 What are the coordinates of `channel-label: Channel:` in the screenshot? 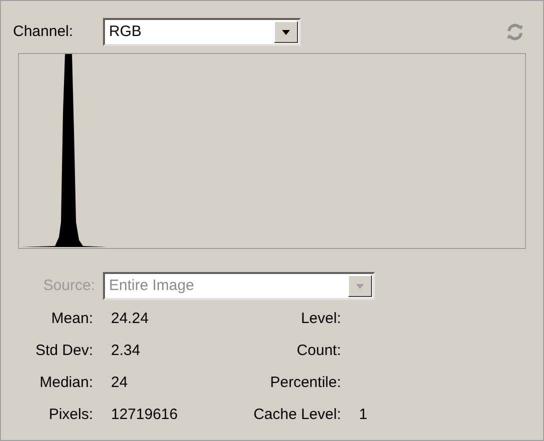 It's located at (43, 32).